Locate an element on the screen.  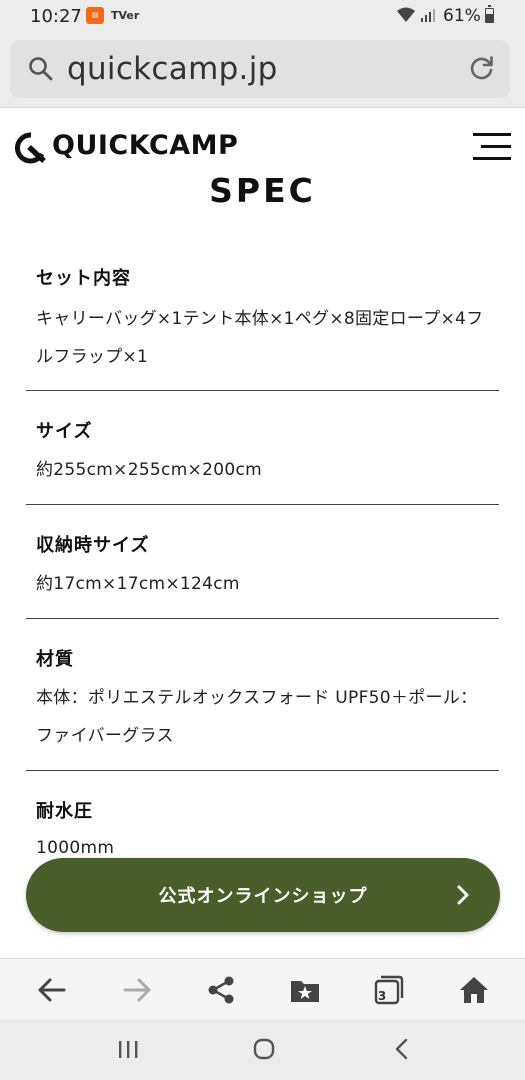
refresh-icon is located at coordinates (482, 68).